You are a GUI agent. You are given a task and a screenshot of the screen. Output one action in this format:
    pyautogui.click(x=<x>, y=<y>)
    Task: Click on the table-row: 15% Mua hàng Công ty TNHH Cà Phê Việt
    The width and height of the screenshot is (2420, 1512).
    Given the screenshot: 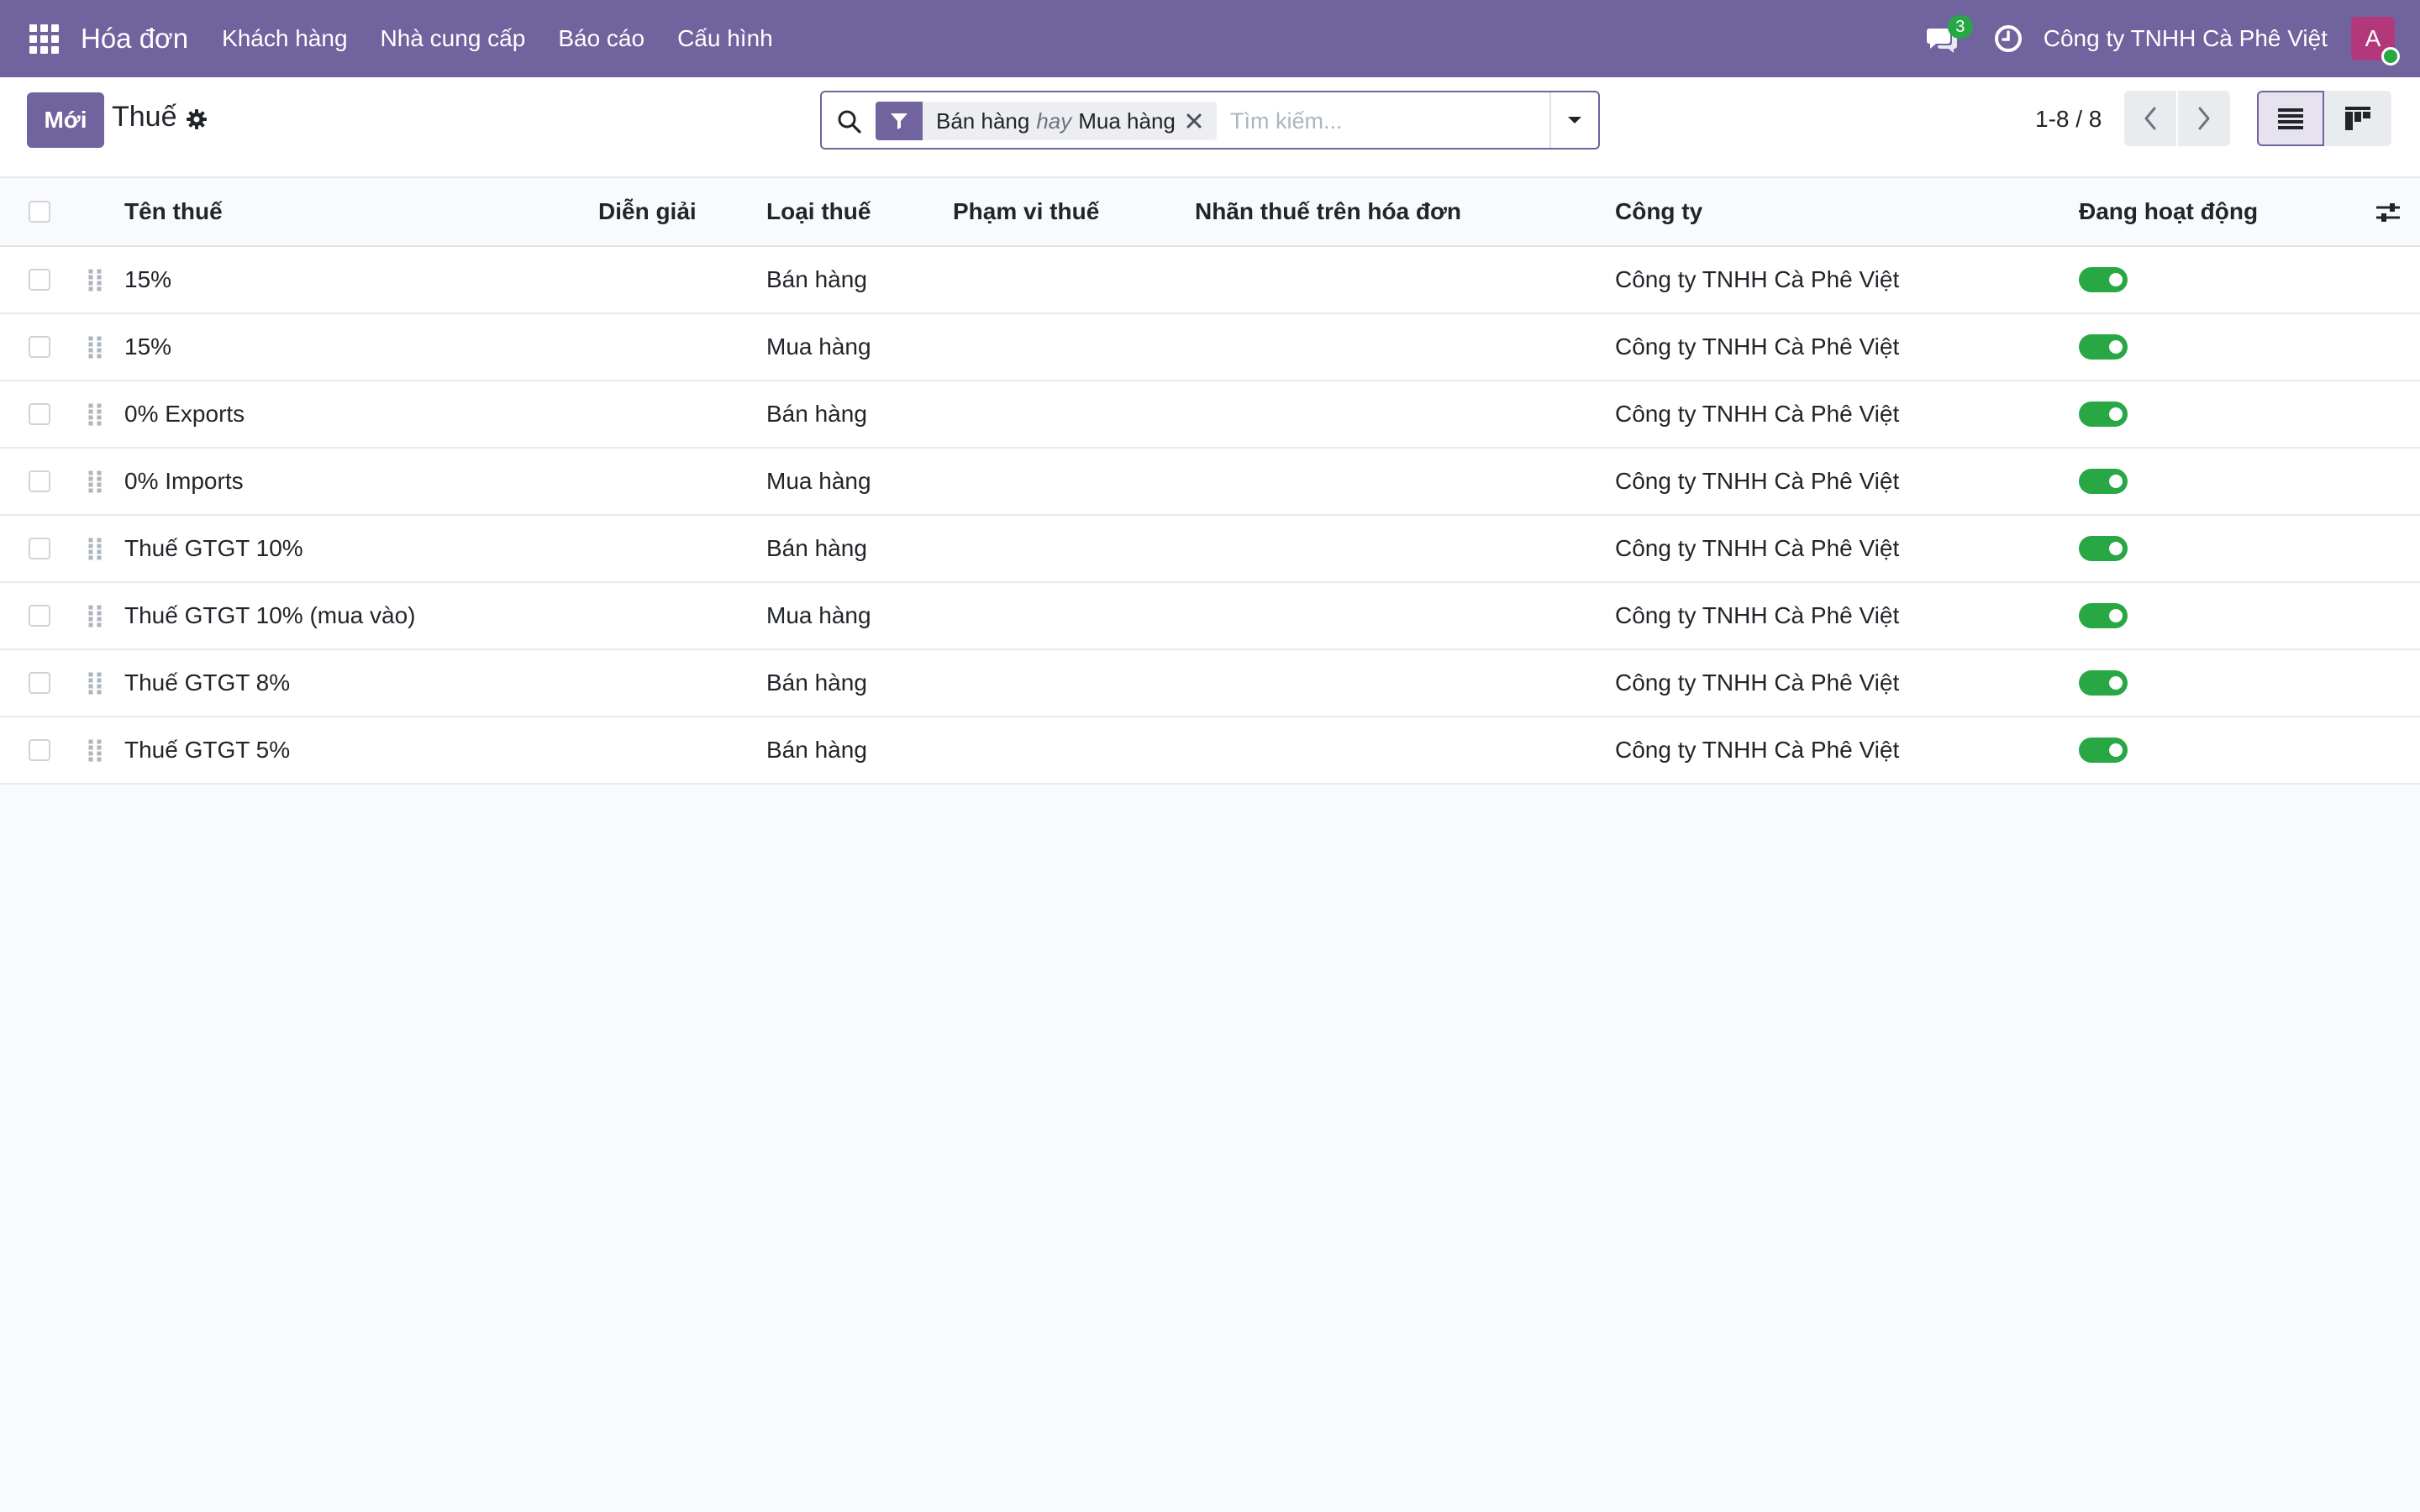 What is the action you would take?
    pyautogui.click(x=1210, y=347)
    